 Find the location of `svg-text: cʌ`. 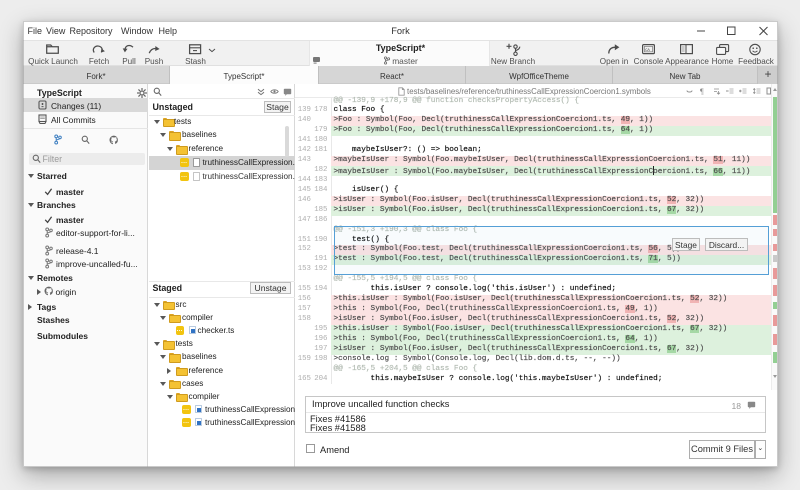

svg-text: cʌ is located at coordinates (647, 49).